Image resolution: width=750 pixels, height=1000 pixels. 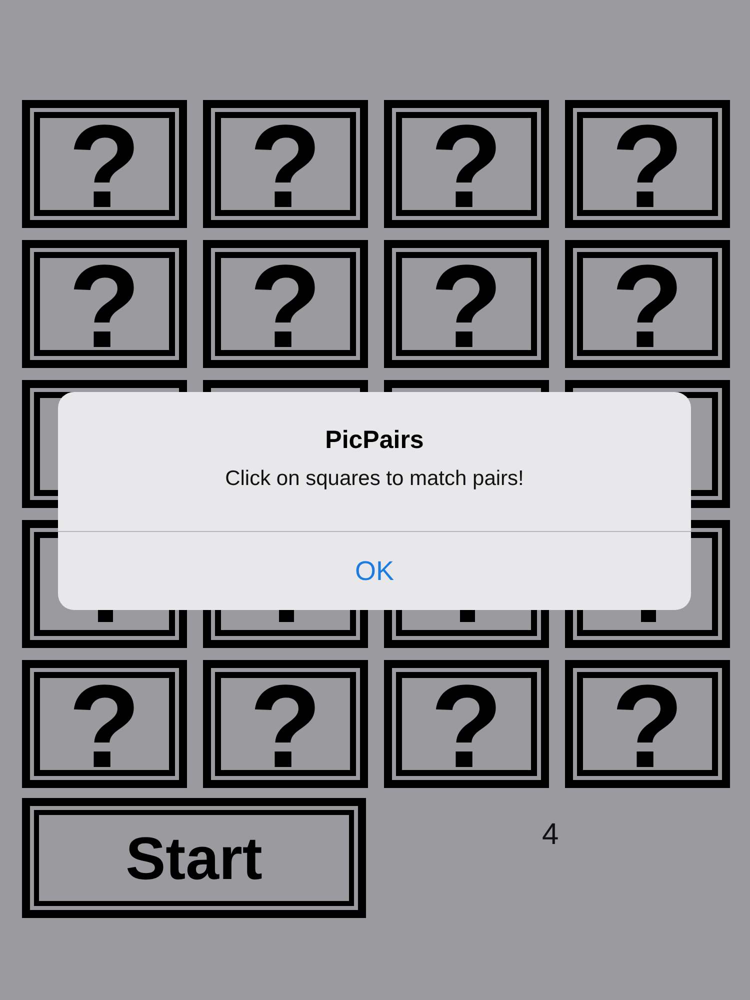 What do you see at coordinates (194, 858) in the screenshot?
I see `start-button: Start` at bounding box center [194, 858].